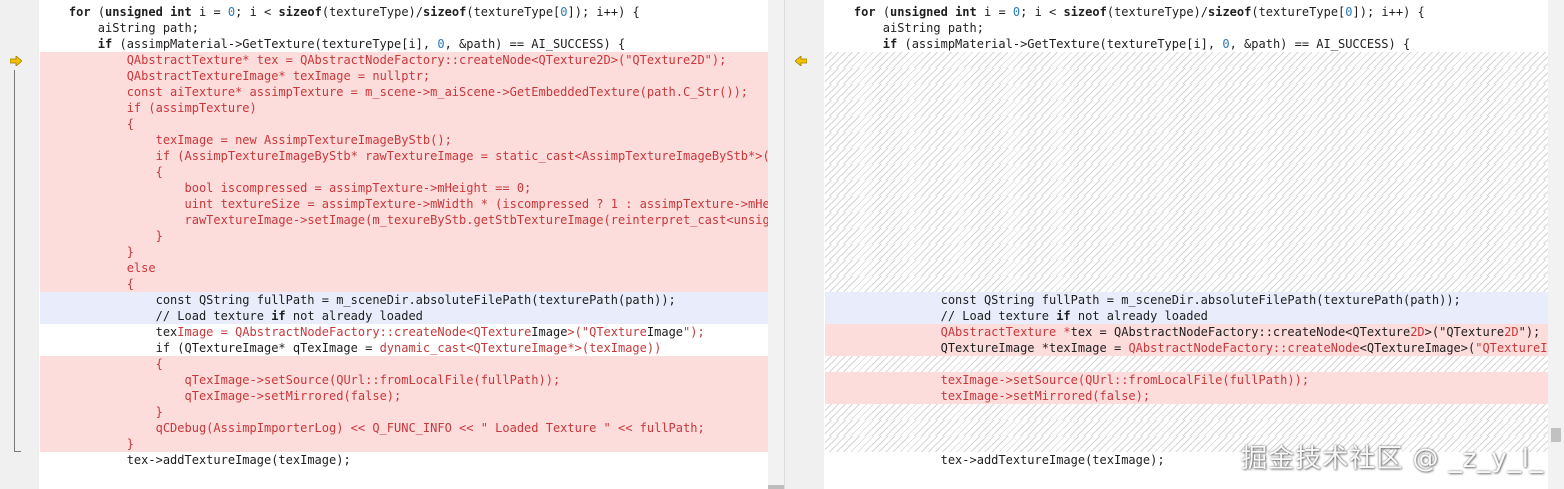 The image size is (1564, 489). Describe the element at coordinates (267, 348) in the screenshot. I see `code-token: if (QTextureImage* qTexImage =` at that location.